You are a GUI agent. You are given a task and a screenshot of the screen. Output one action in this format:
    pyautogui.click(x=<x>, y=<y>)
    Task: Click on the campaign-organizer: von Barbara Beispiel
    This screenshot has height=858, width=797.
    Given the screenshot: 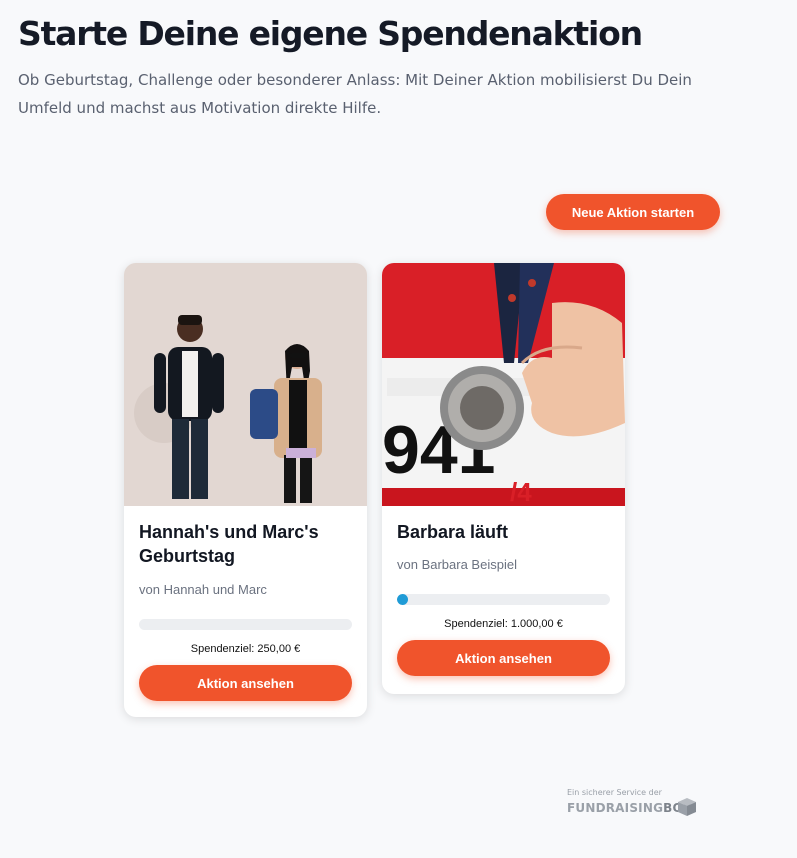 What is the action you would take?
    pyautogui.click(x=457, y=564)
    